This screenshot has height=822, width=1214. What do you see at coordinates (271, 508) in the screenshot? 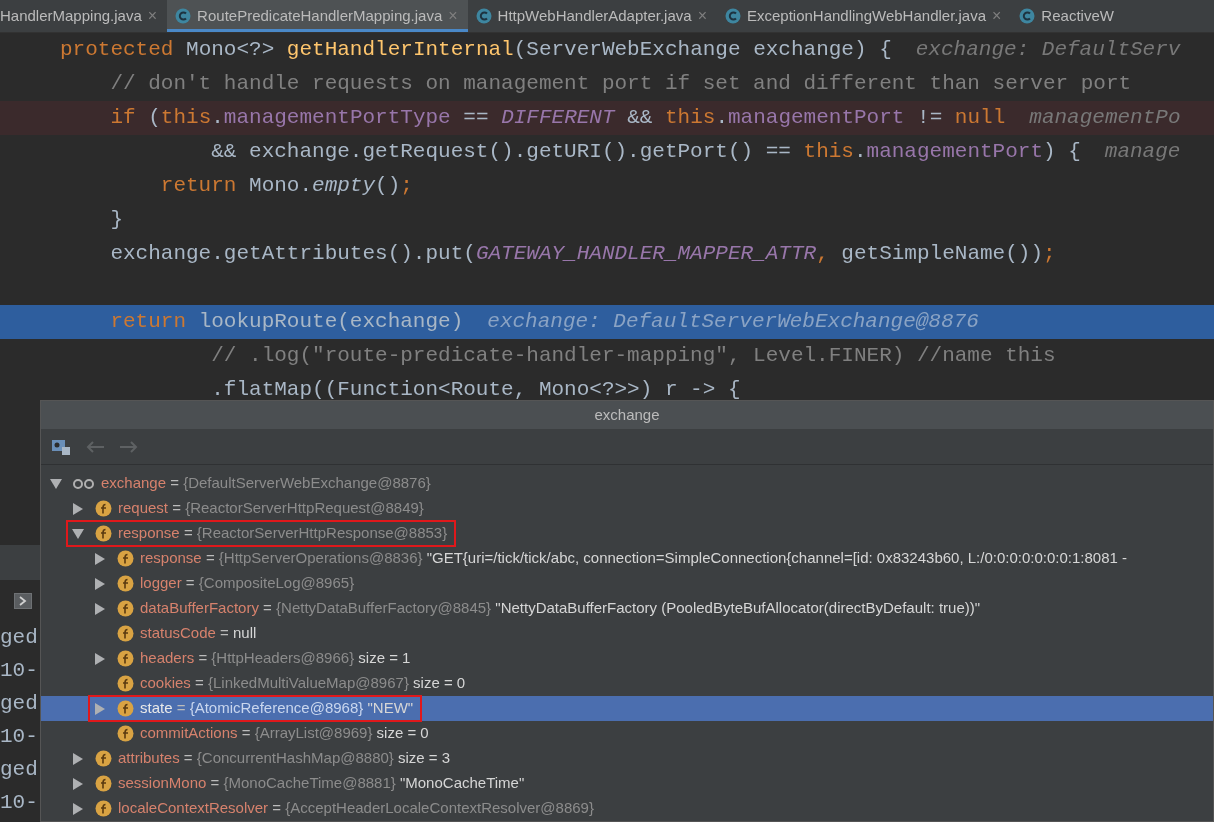
I see `variable-entry: request = {ReactorServerHttpRequest@8849}` at bounding box center [271, 508].